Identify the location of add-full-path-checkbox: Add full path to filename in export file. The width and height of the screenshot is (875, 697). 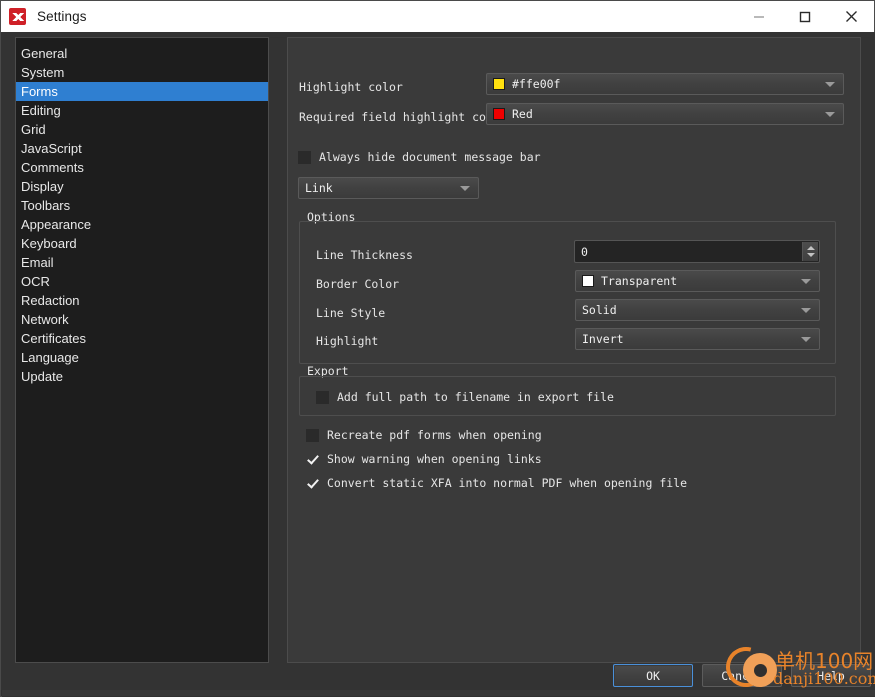
(465, 397).